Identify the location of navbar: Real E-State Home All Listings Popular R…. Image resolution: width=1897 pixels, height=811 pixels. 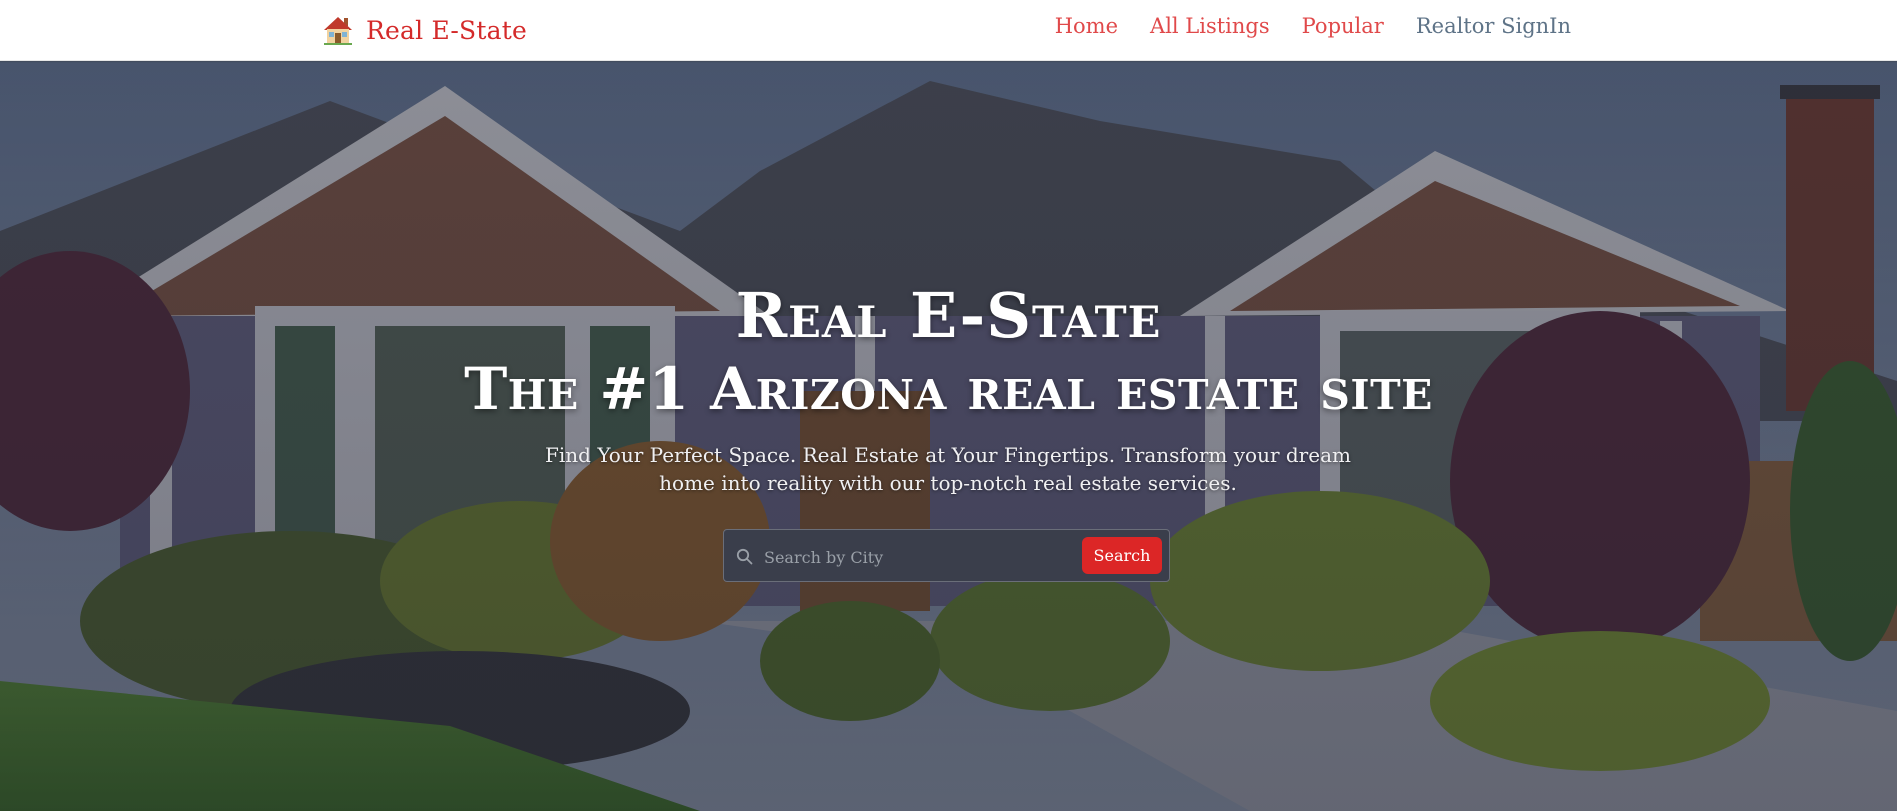
(948, 30).